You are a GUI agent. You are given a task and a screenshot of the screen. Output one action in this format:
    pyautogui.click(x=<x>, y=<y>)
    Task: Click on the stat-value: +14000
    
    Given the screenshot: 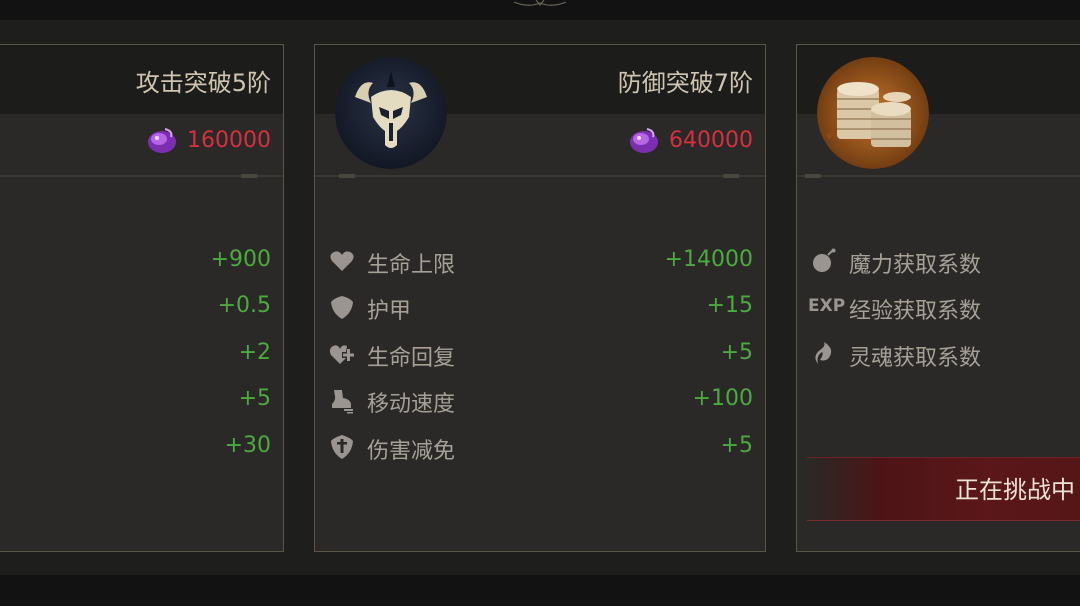 What is the action you would take?
    pyautogui.click(x=708, y=259)
    